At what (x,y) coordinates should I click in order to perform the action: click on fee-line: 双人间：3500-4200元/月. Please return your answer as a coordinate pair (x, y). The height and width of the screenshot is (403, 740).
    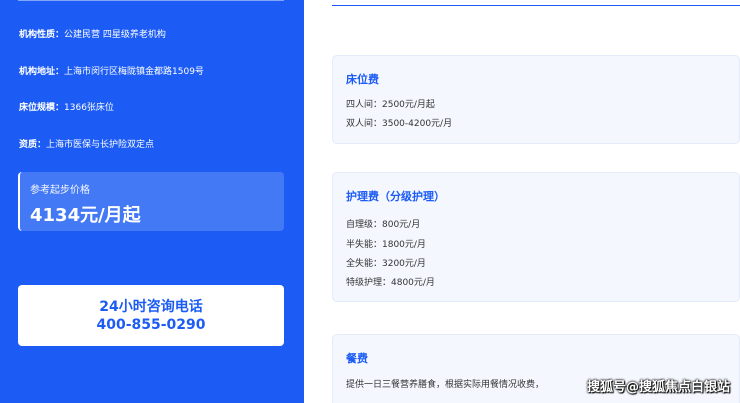
    Looking at the image, I should click on (399, 124).